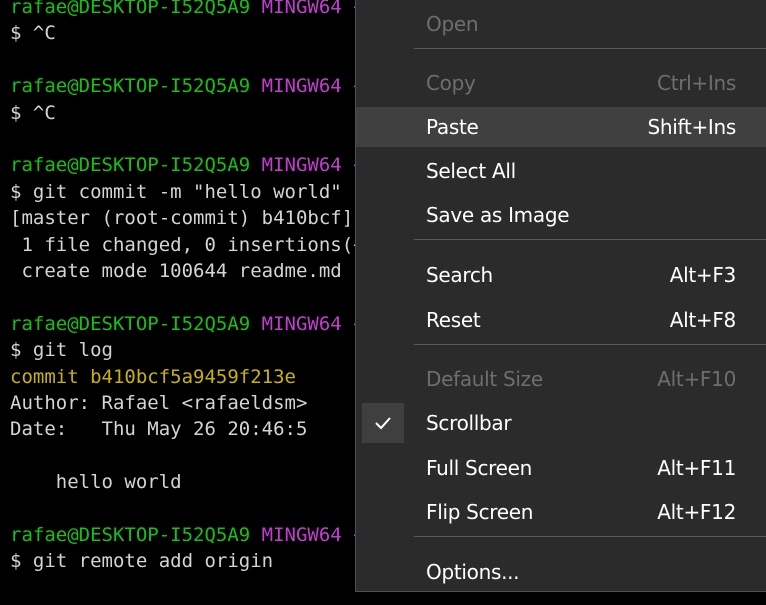 The height and width of the screenshot is (605, 766). Describe the element at coordinates (561, 379) in the screenshot. I see `menu-item-default-size: Default Size Alt+F10` at that location.